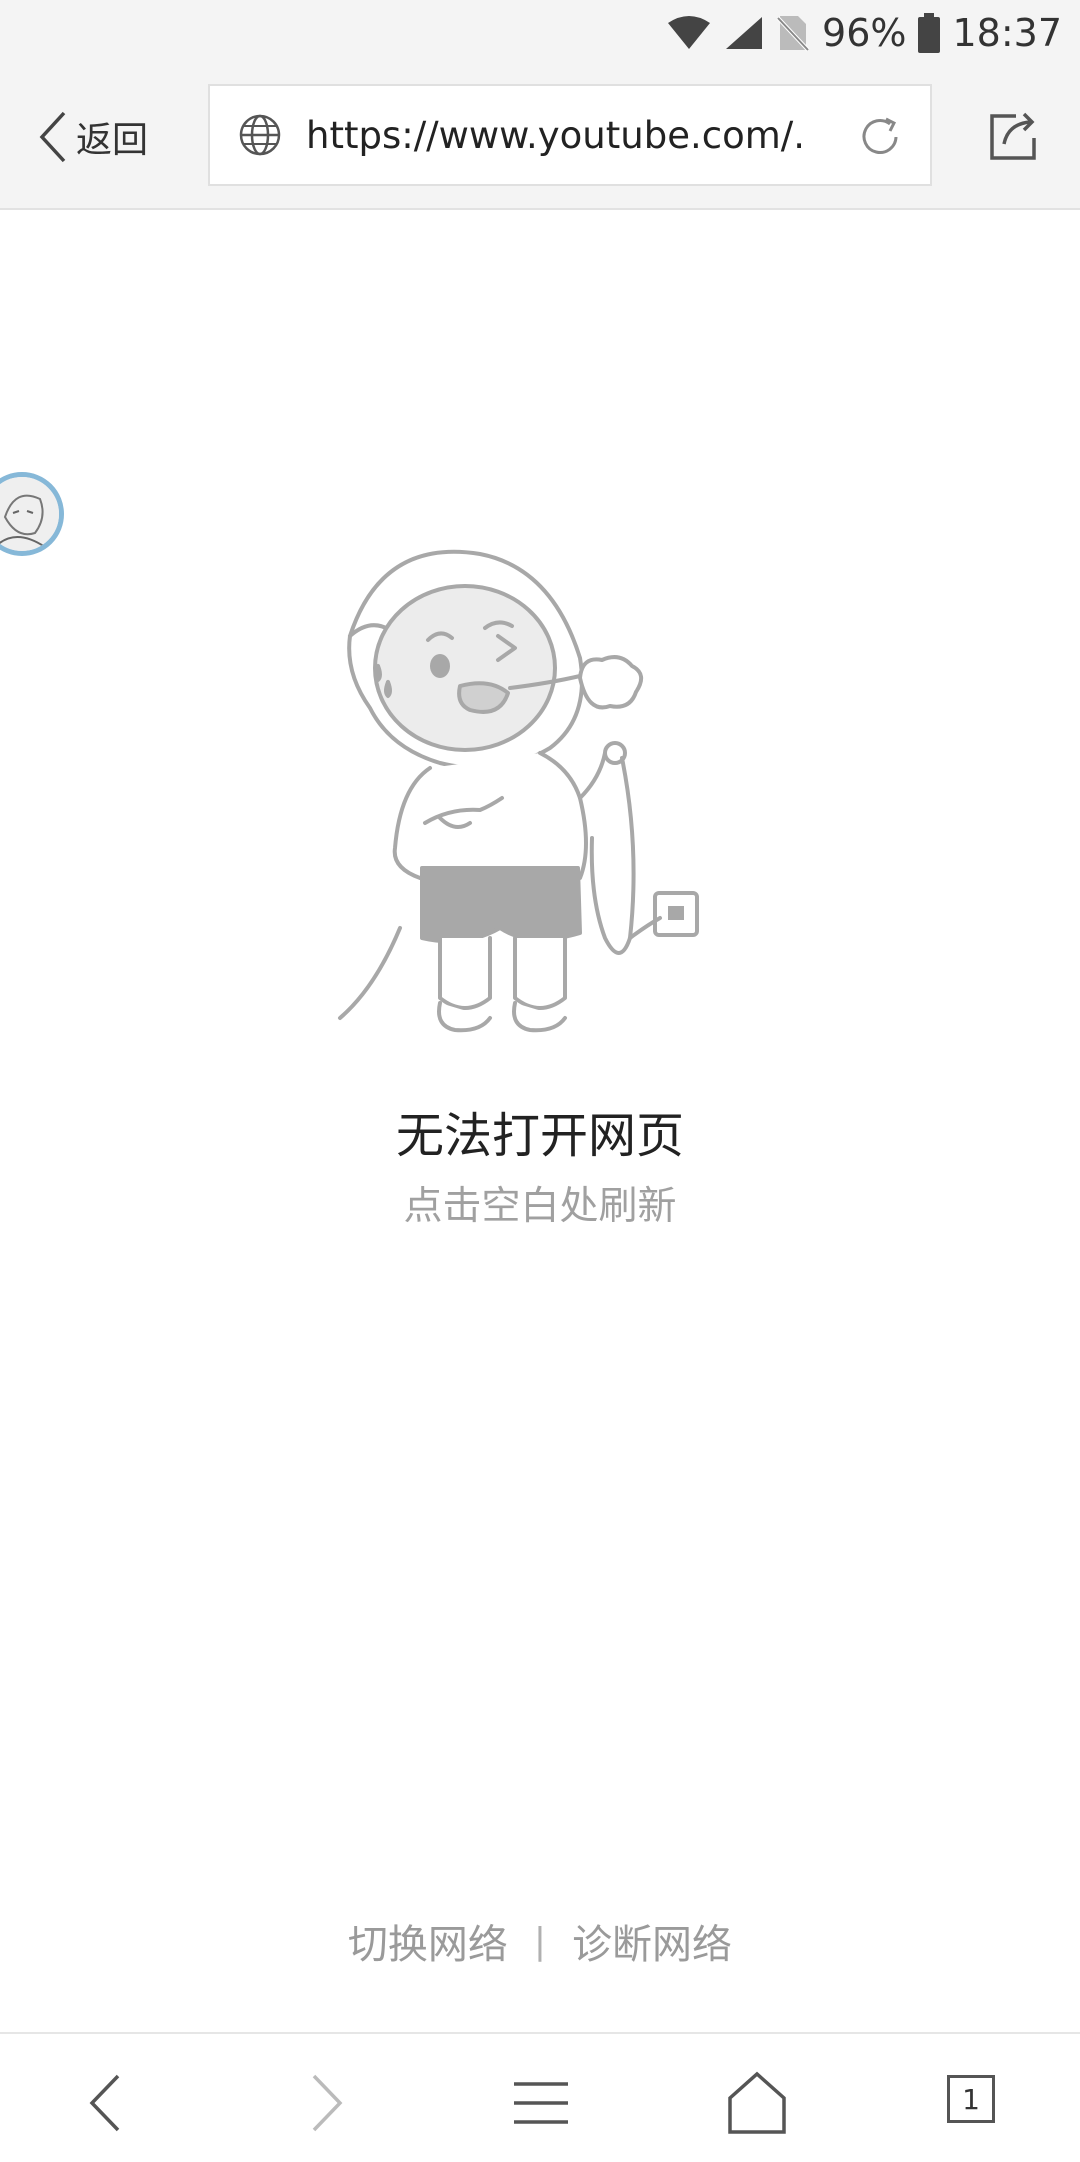  What do you see at coordinates (757, 2103) in the screenshot?
I see `home-icon` at bounding box center [757, 2103].